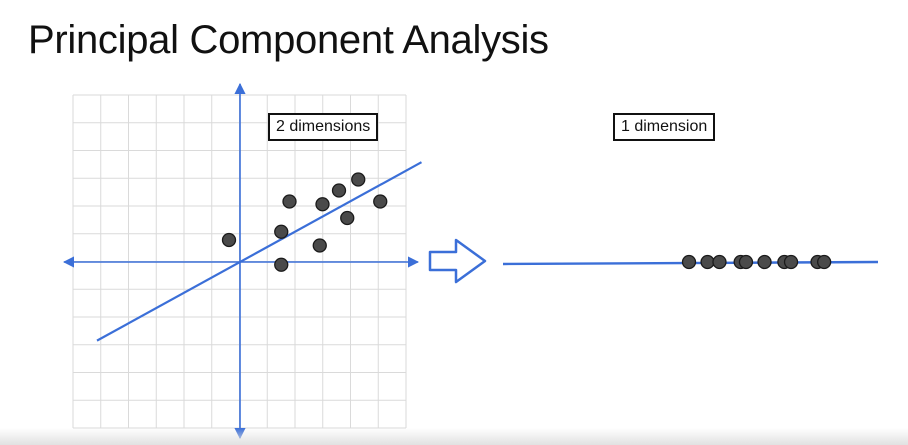 The image size is (908, 445). I want to click on one-dimension-label: 1 dimension, so click(664, 127).